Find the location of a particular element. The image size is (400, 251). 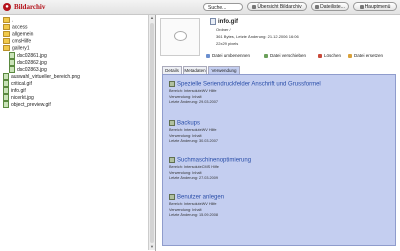

replace-icon is located at coordinates (350, 55).